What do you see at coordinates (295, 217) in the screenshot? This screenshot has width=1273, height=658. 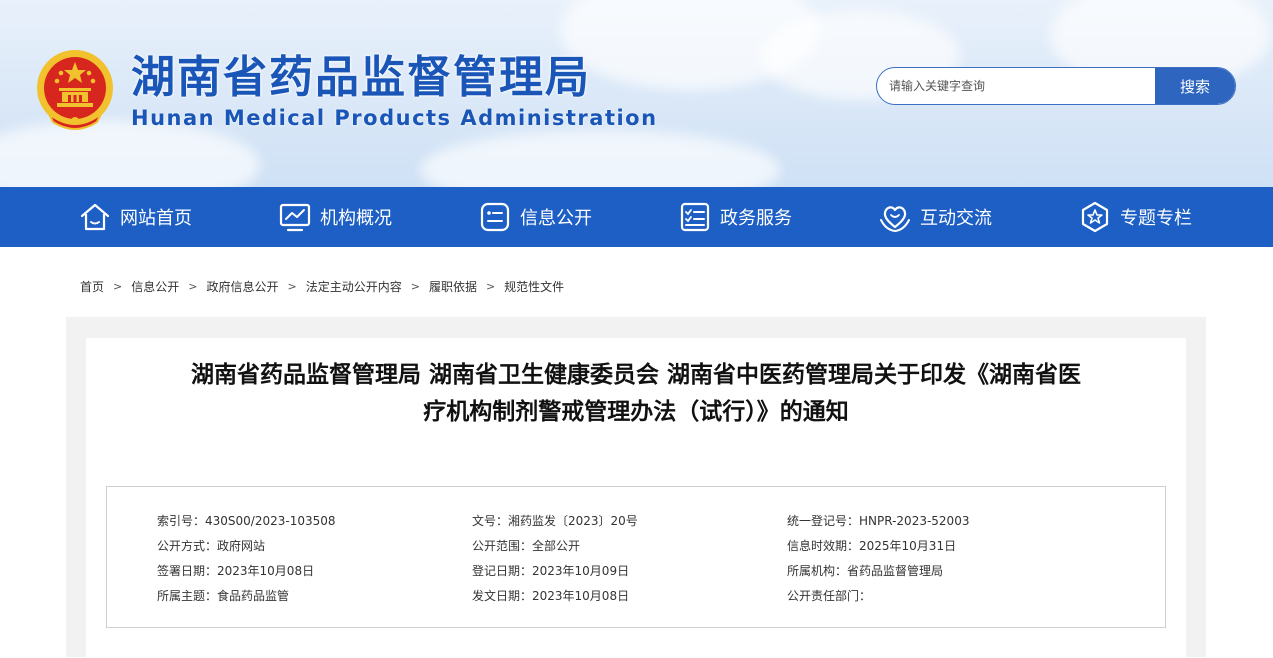 I see `chart-monitor-icon` at bounding box center [295, 217].